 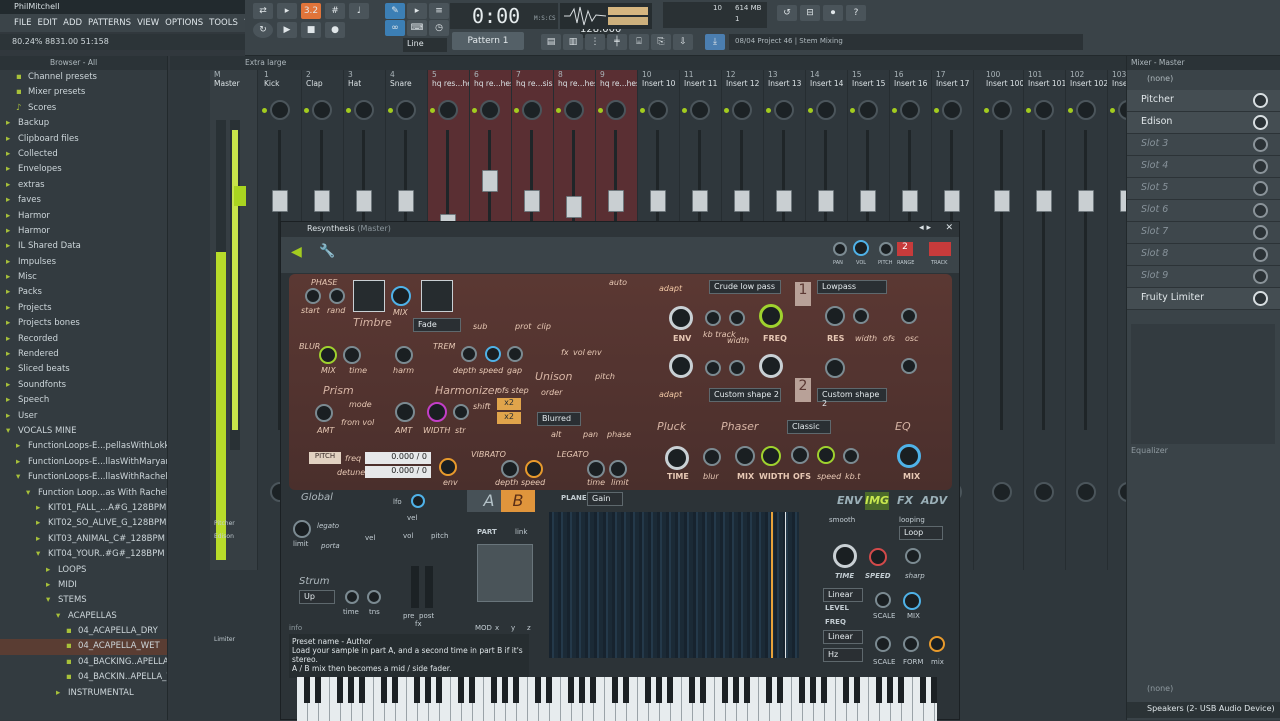 I want to click on timbre-mix-knob, so click(x=401, y=296).